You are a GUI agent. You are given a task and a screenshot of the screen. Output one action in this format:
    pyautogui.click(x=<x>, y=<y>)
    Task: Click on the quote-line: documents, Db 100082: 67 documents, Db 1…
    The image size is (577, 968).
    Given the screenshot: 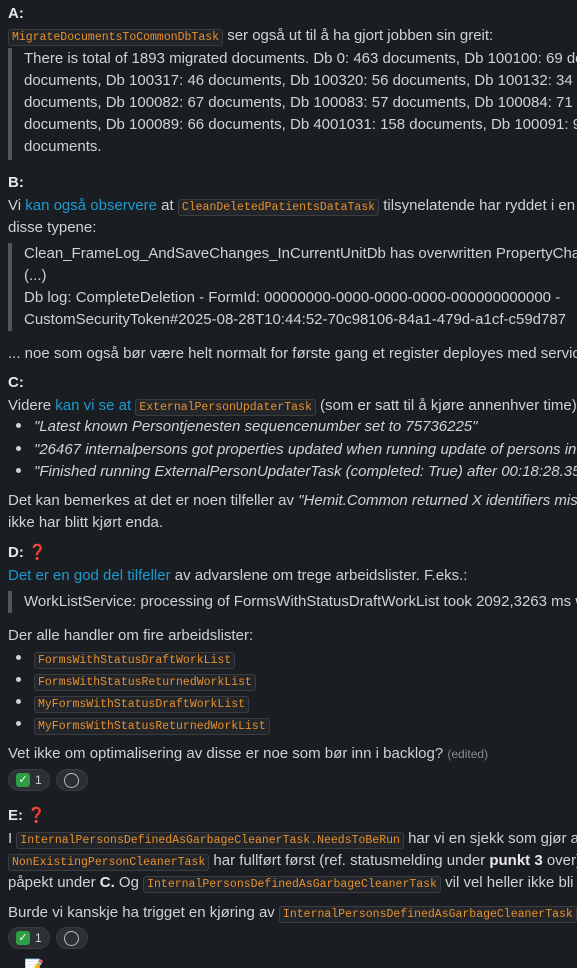 What is the action you would take?
    pyautogui.click(x=298, y=102)
    